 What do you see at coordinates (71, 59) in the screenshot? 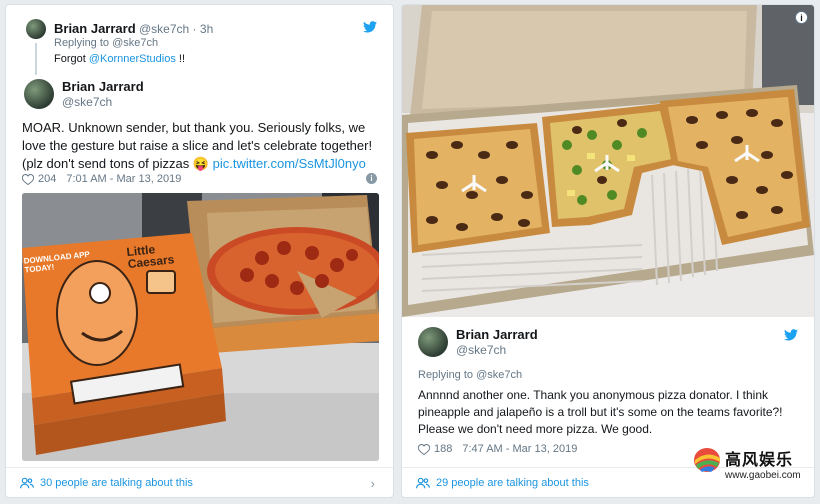
I see `reply-text-prefix: Forgot` at bounding box center [71, 59].